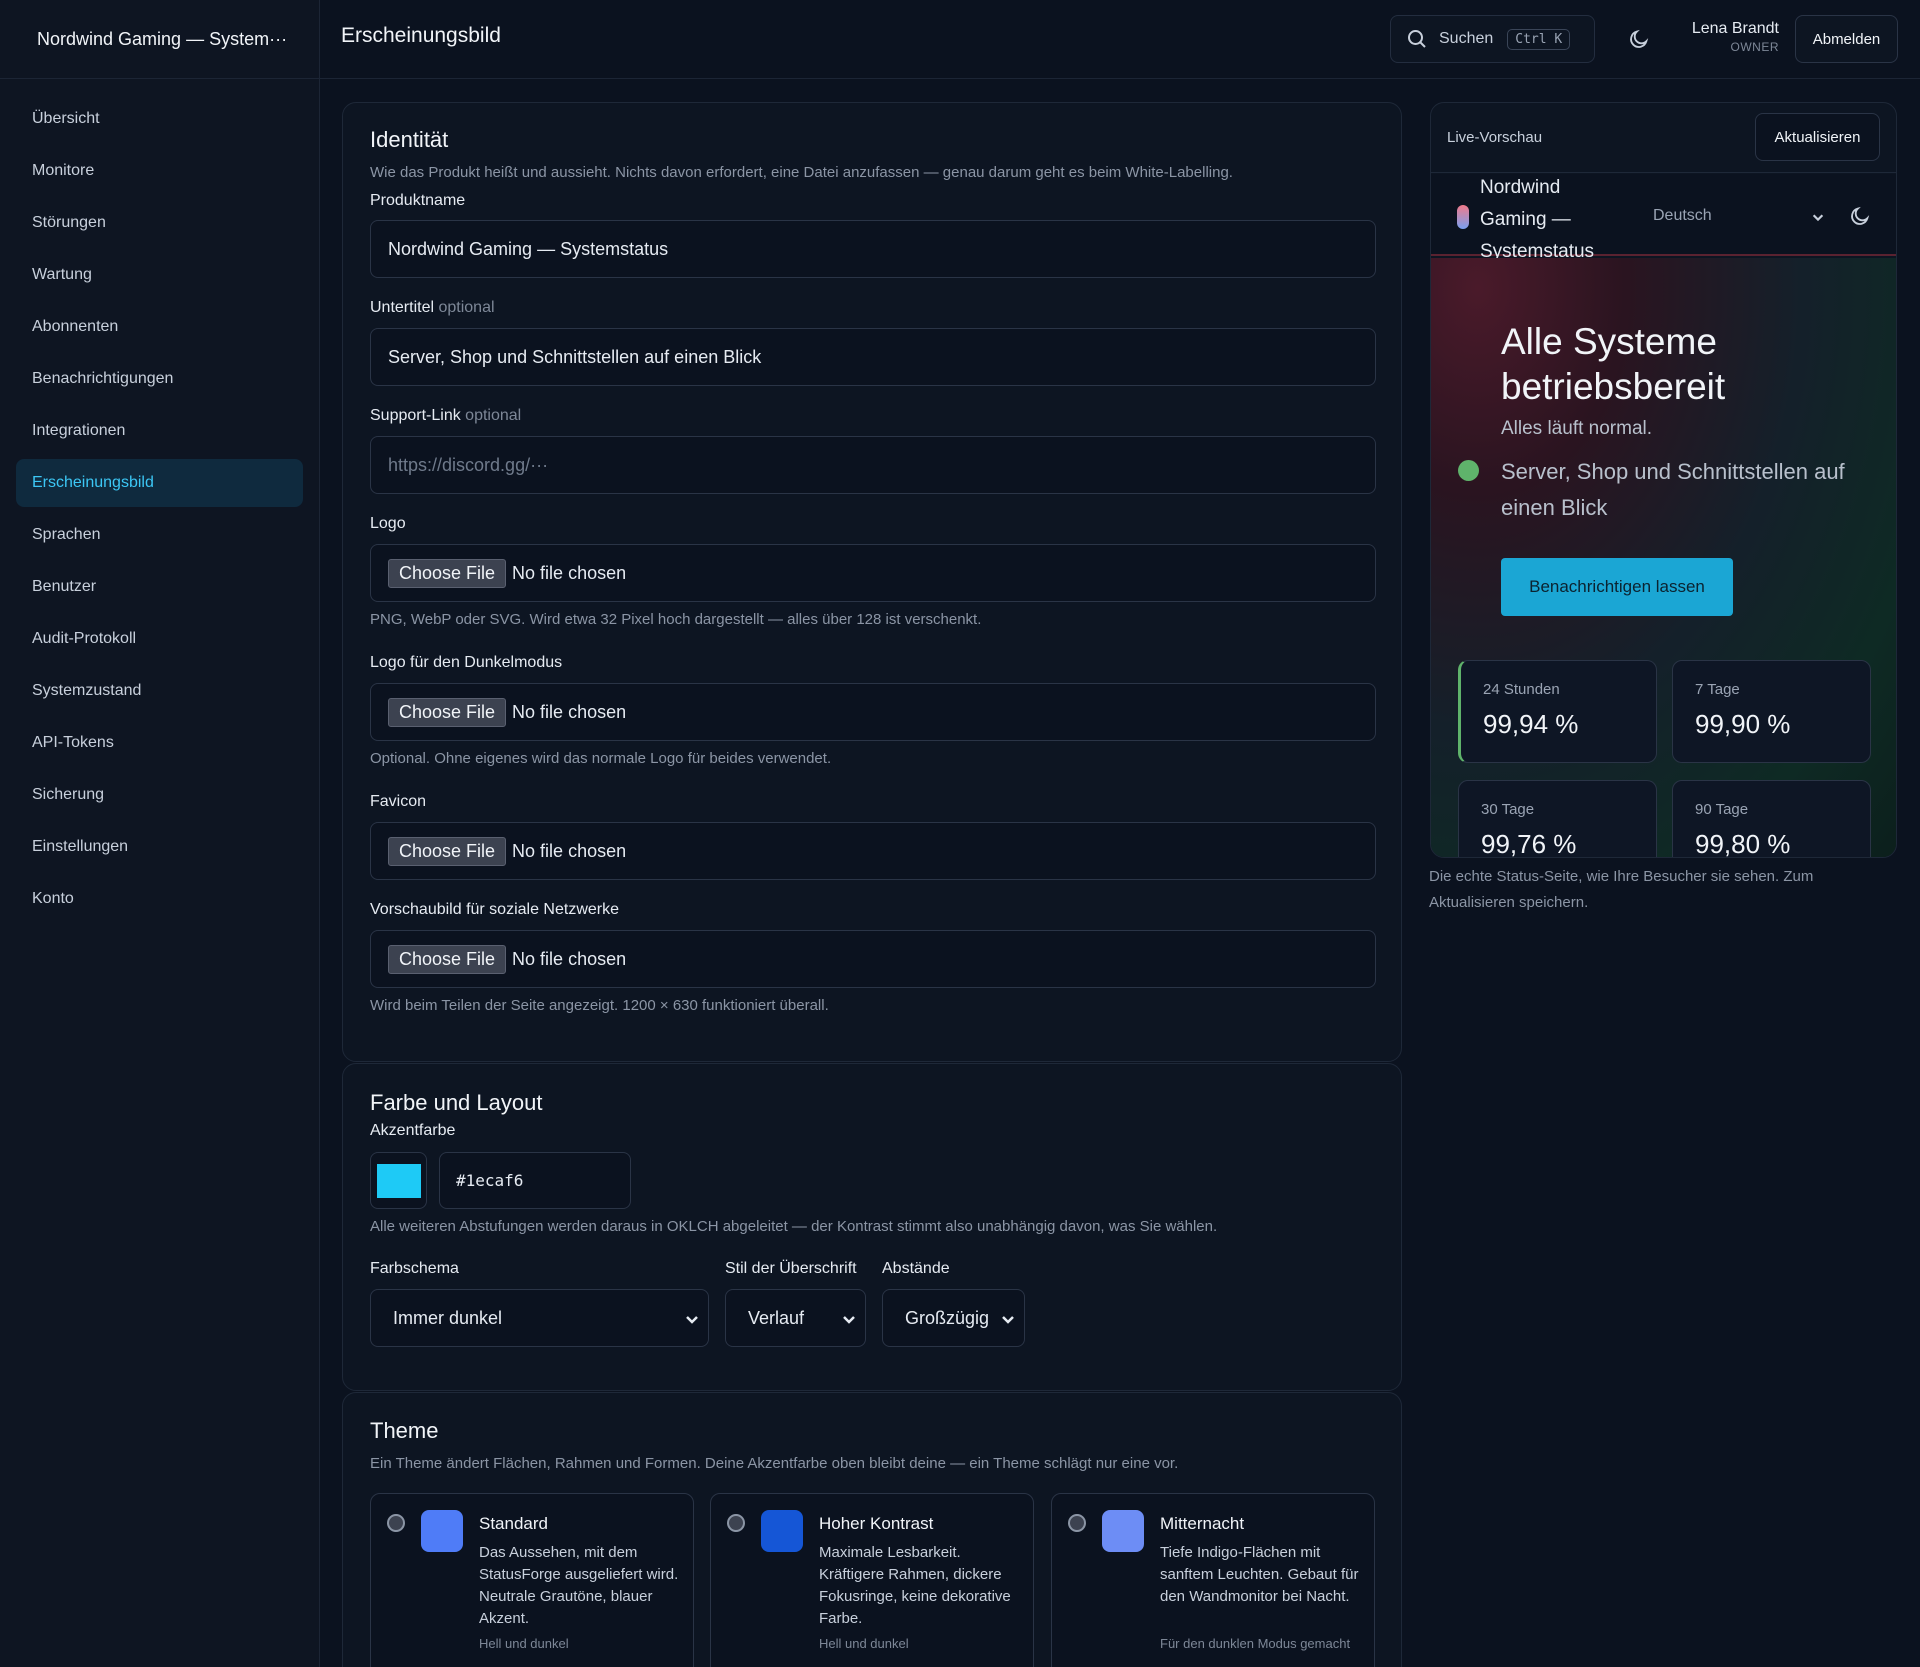 This screenshot has width=1920, height=1667. I want to click on sidebar-item-wartung: Wartung, so click(159, 275).